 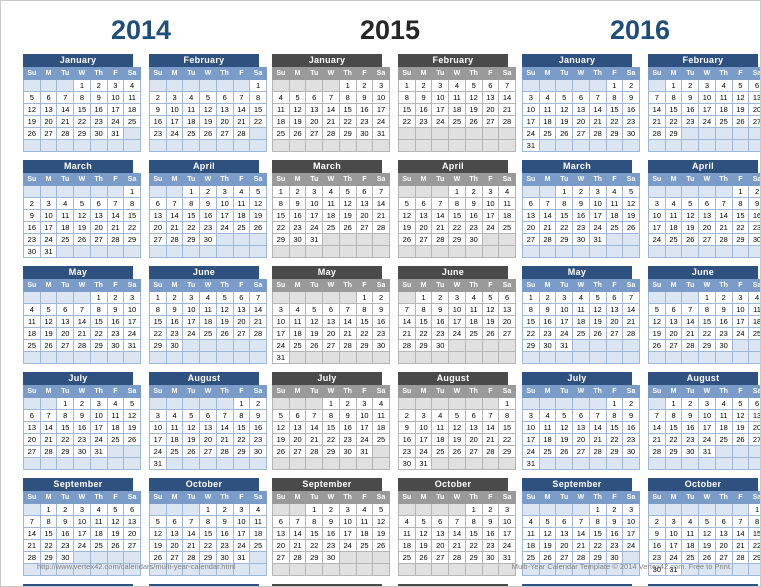 What do you see at coordinates (314, 239) in the screenshot?
I see `day-cell: 31` at bounding box center [314, 239].